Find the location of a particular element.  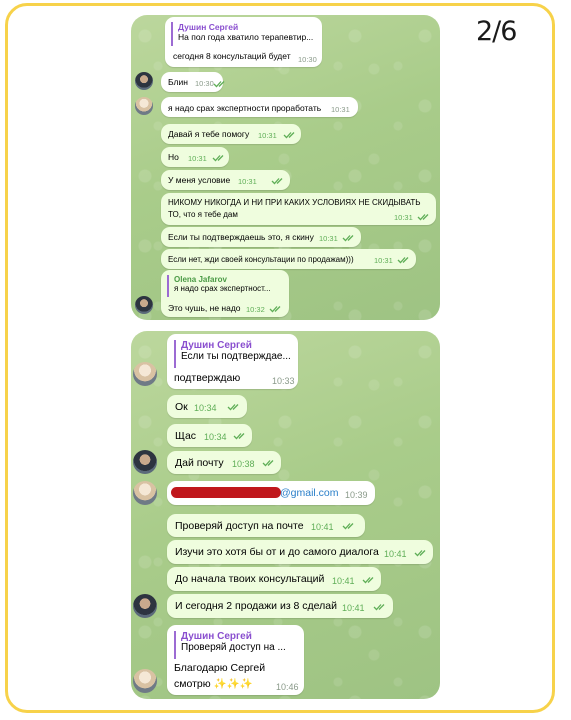

outgoing-message: Если ты подтверждаешь это, я скину 10:31 is located at coordinates (261, 237).